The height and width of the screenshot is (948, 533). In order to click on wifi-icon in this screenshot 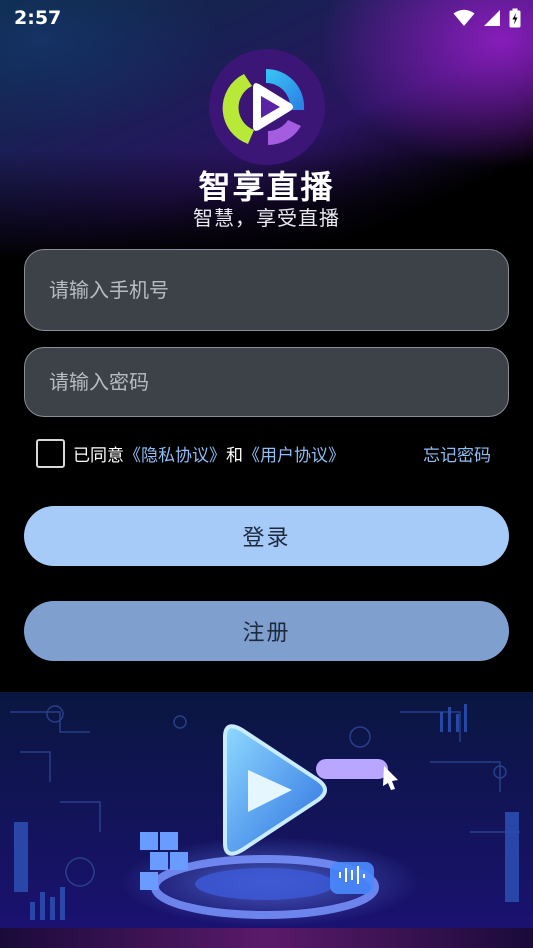, I will do `click(464, 17)`.